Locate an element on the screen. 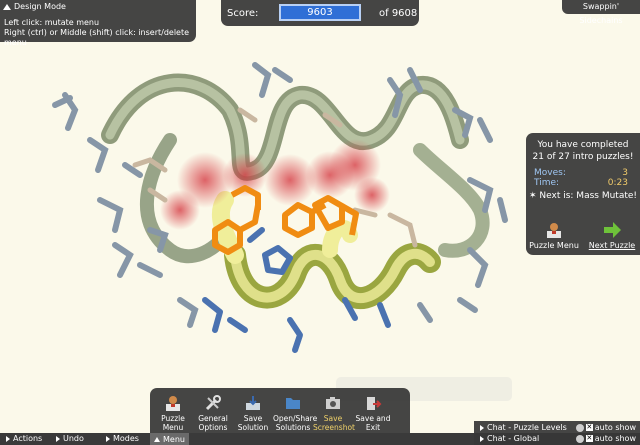 The width and height of the screenshot is (640, 445). moves-value: 3 is located at coordinates (625, 173).